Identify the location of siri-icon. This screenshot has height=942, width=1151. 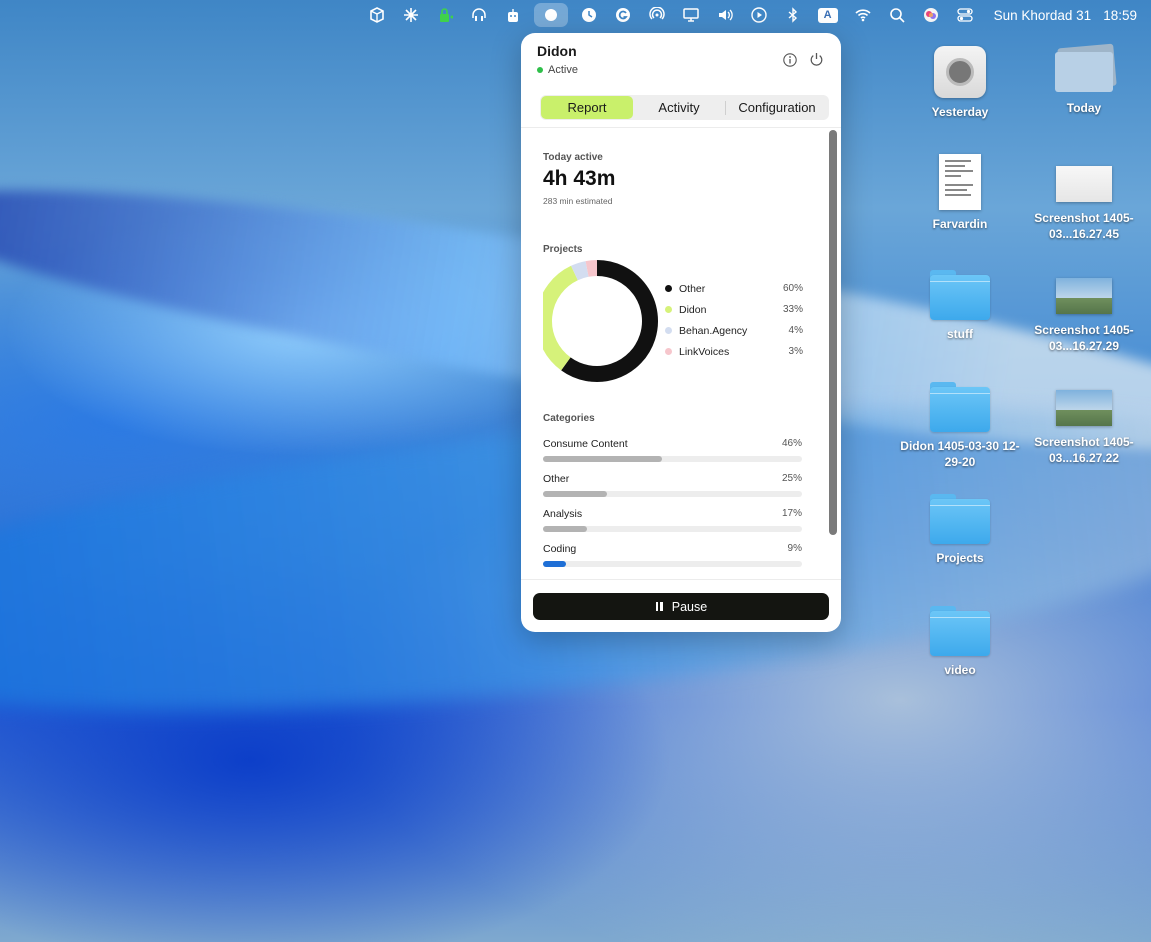
(931, 15).